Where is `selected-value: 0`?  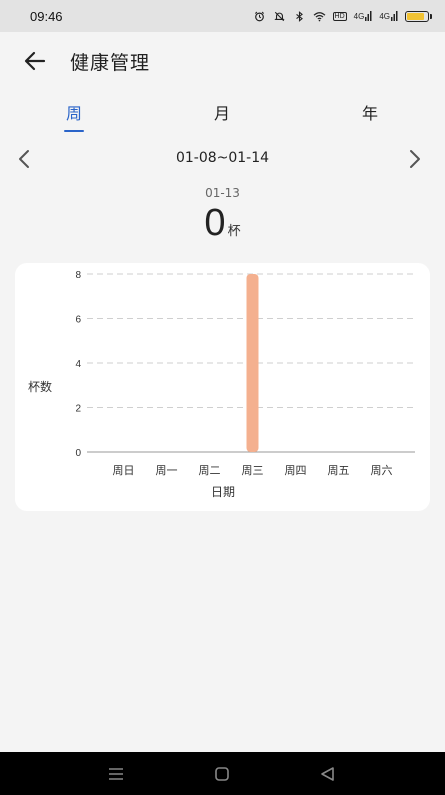 selected-value: 0 is located at coordinates (215, 223).